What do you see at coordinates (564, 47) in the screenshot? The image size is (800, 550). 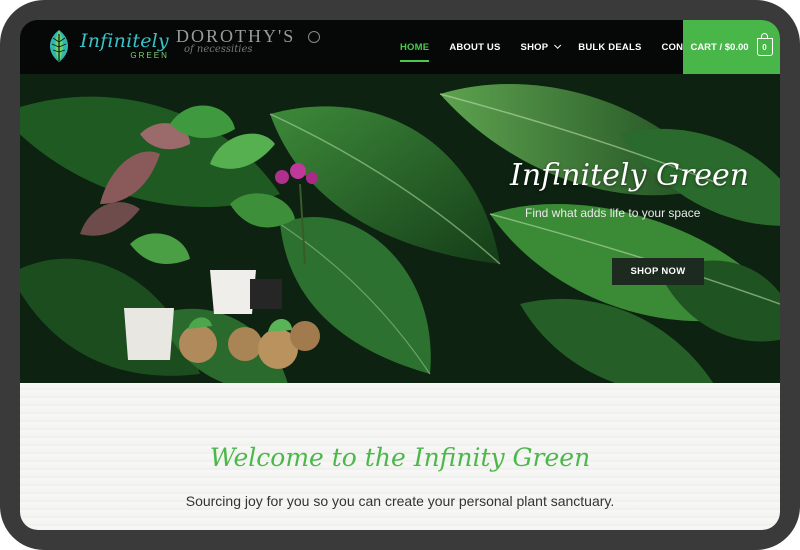 I see `main-nav: HOME ABOUT US SHOP BULK DEALS CONTACT` at bounding box center [564, 47].